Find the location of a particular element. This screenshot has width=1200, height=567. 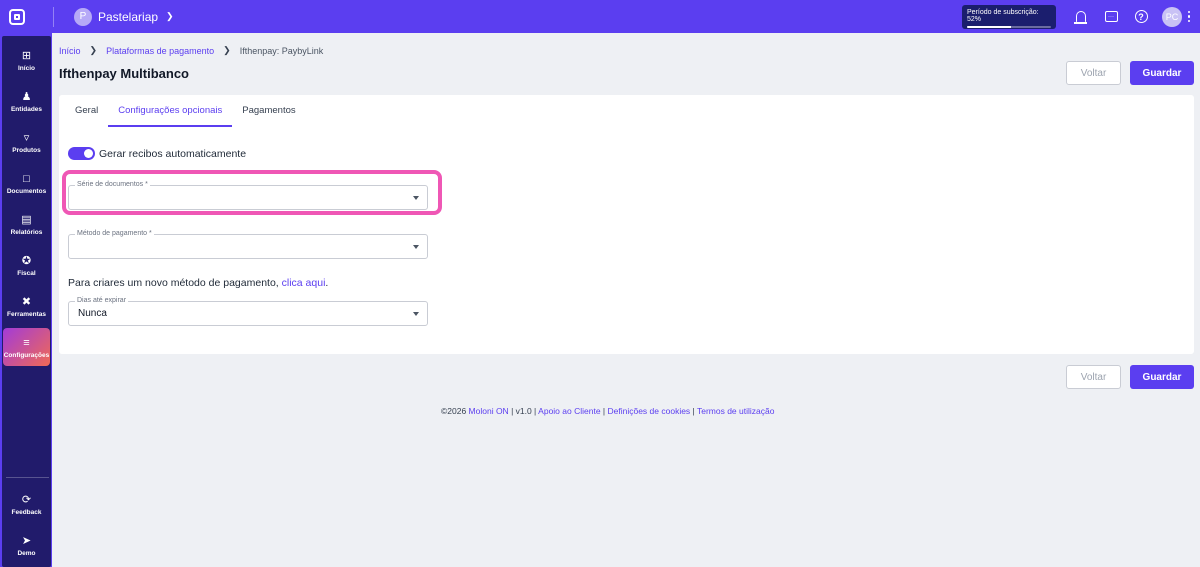

messages-button: ··· is located at coordinates (1111, 16).